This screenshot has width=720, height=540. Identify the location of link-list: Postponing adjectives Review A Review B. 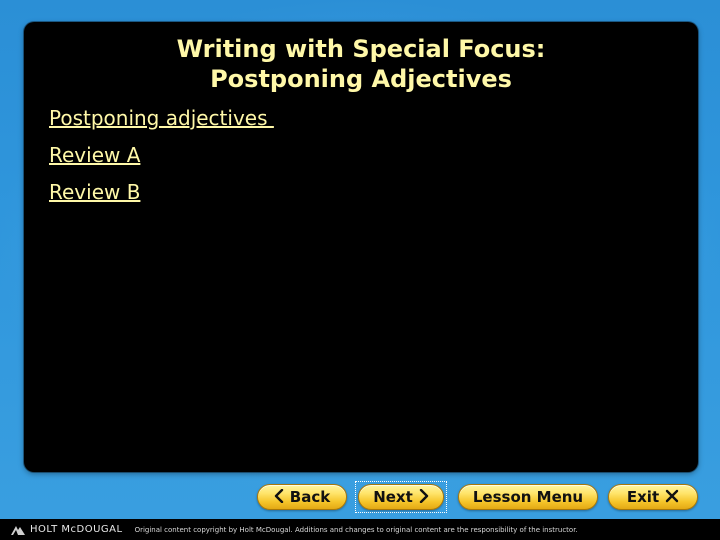
(161, 161).